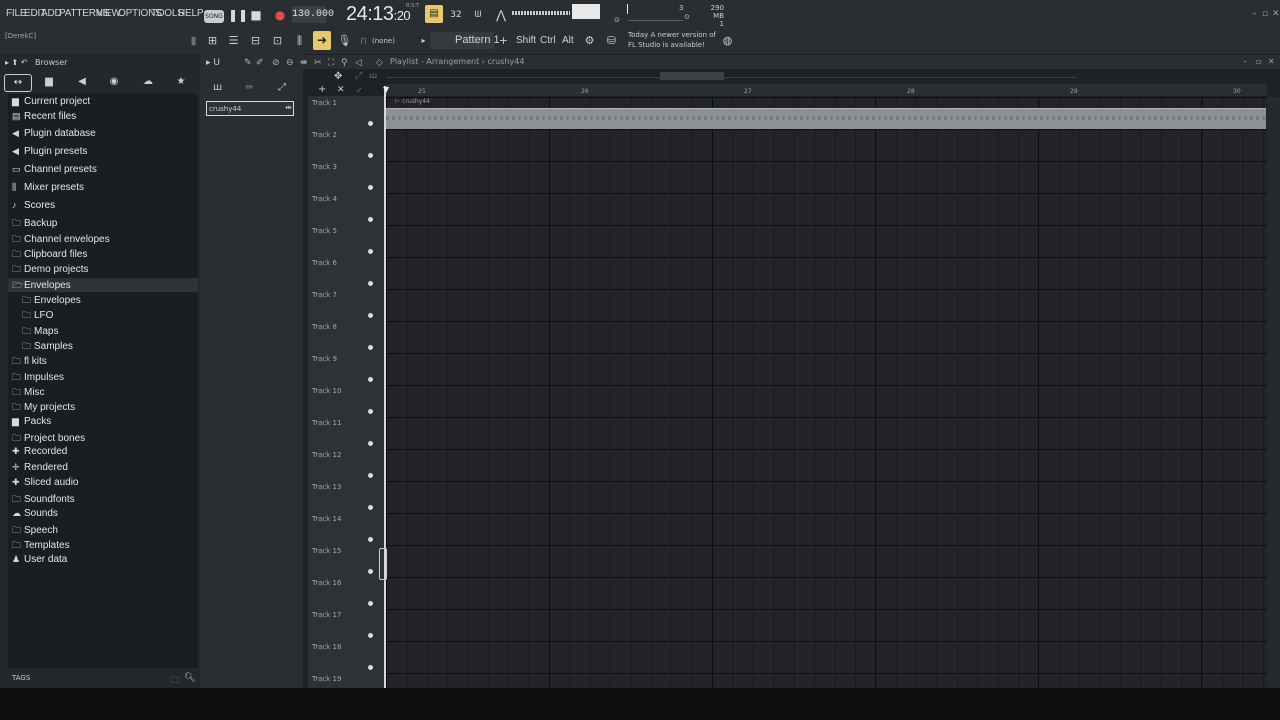  Describe the element at coordinates (326, 391) in the screenshot. I see `track-label: Track 10` at that location.